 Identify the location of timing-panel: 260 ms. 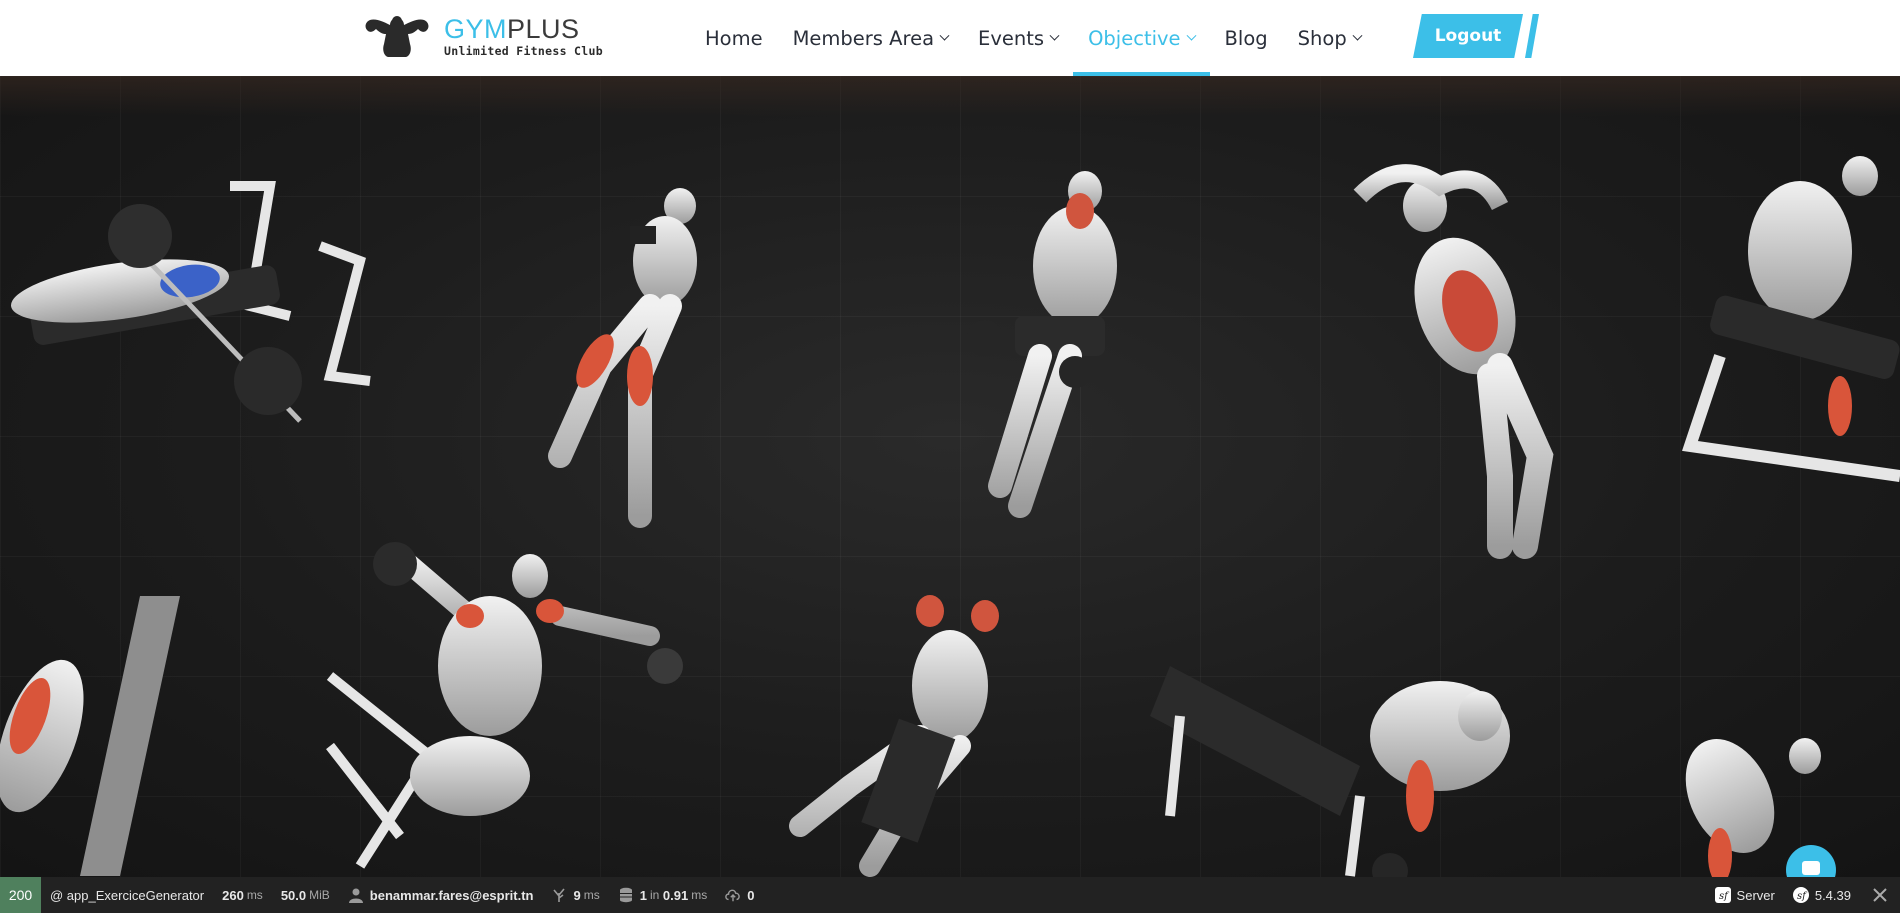
(242, 895).